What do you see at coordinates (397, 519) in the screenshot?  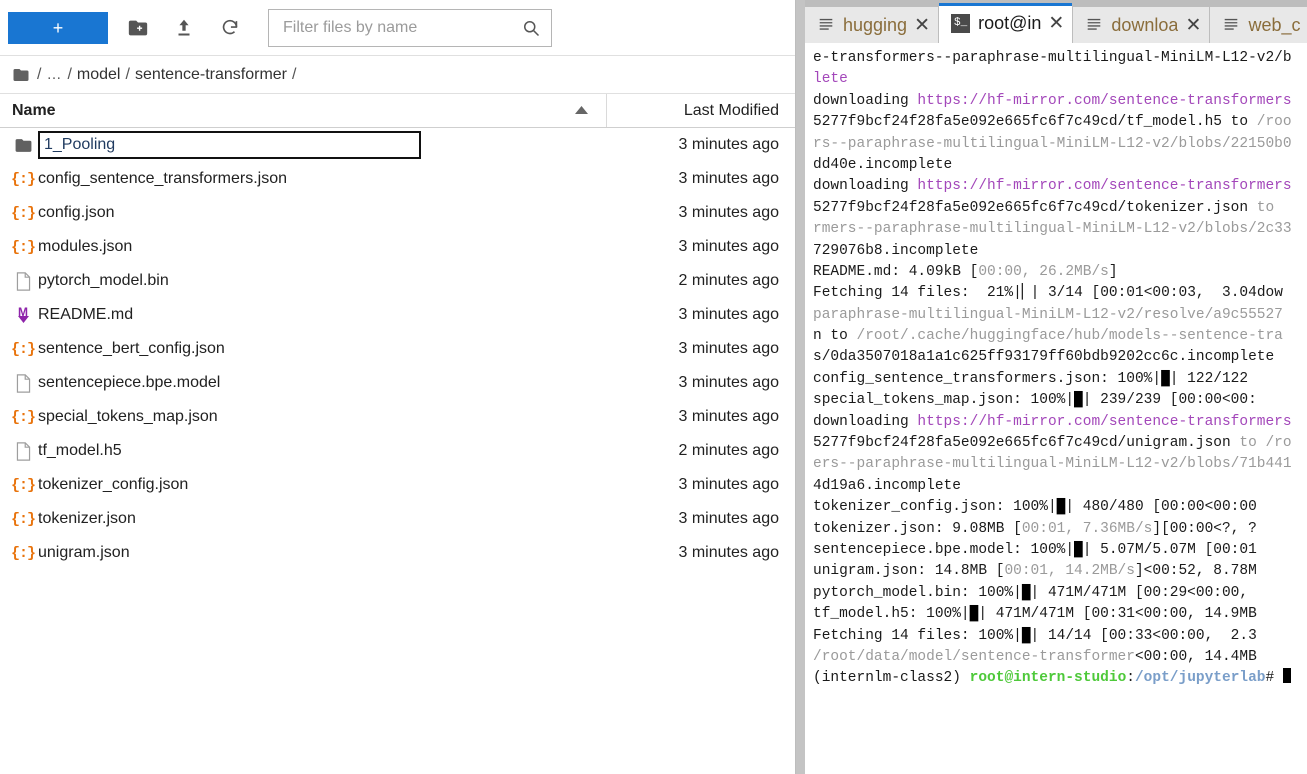 I see `file-list-item: {:} tokenizer.json 3 minutes ago` at bounding box center [397, 519].